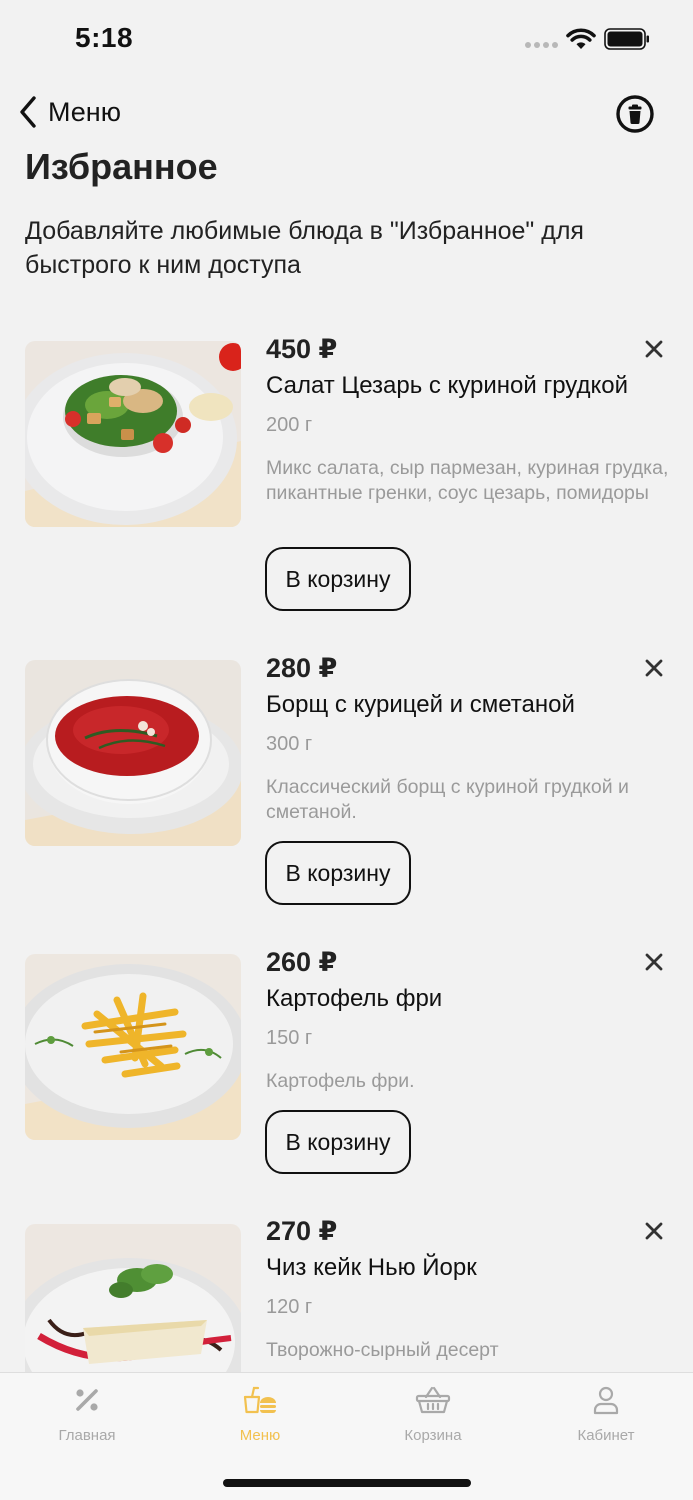  I want to click on basket-icon, so click(433, 1400).